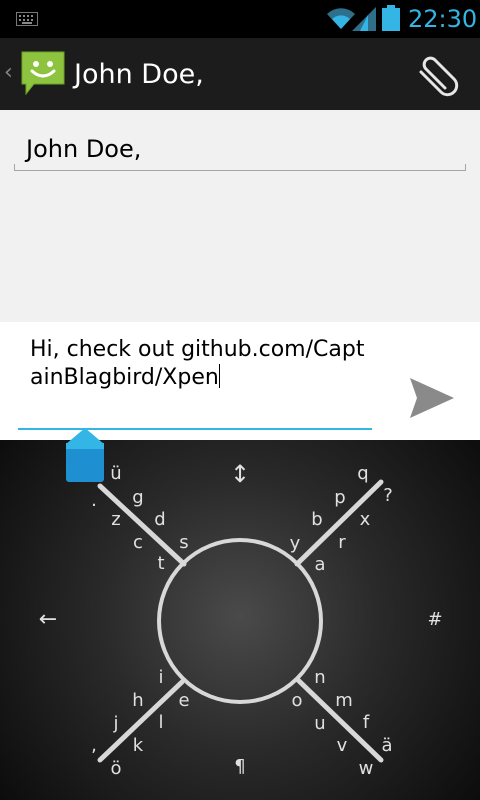 This screenshot has width=480, height=800. I want to click on key-u: u, so click(319, 724).